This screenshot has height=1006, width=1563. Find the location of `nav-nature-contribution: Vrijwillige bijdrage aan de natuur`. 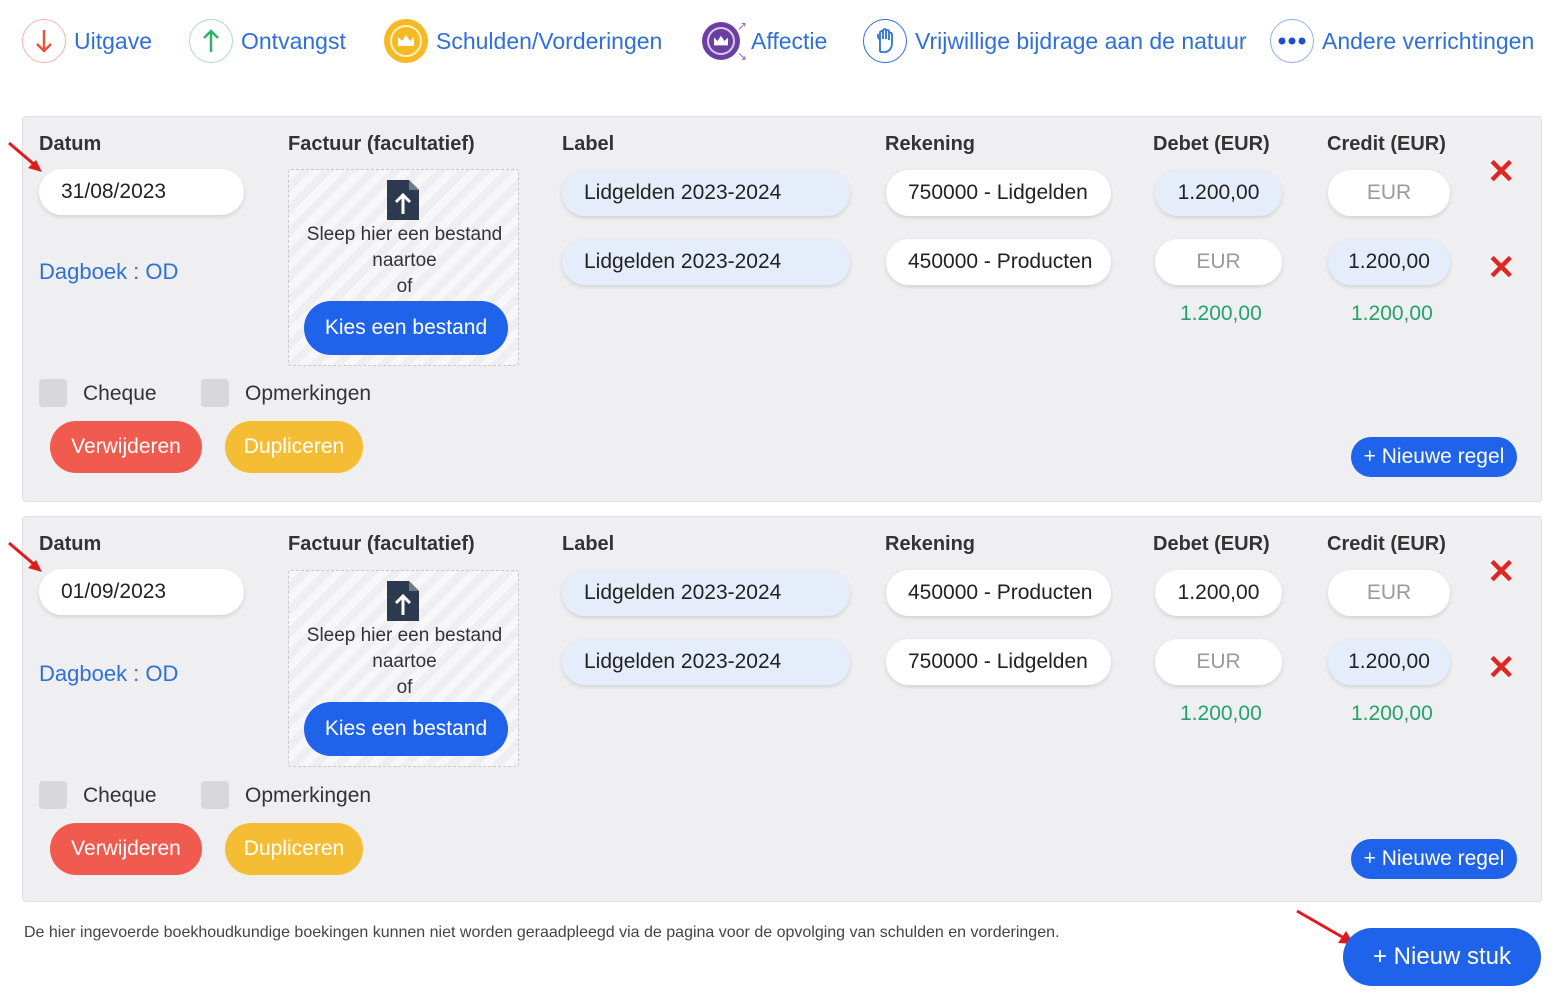

nav-nature-contribution: Vrijwillige bijdrage aan de natuur is located at coordinates (1055, 41).